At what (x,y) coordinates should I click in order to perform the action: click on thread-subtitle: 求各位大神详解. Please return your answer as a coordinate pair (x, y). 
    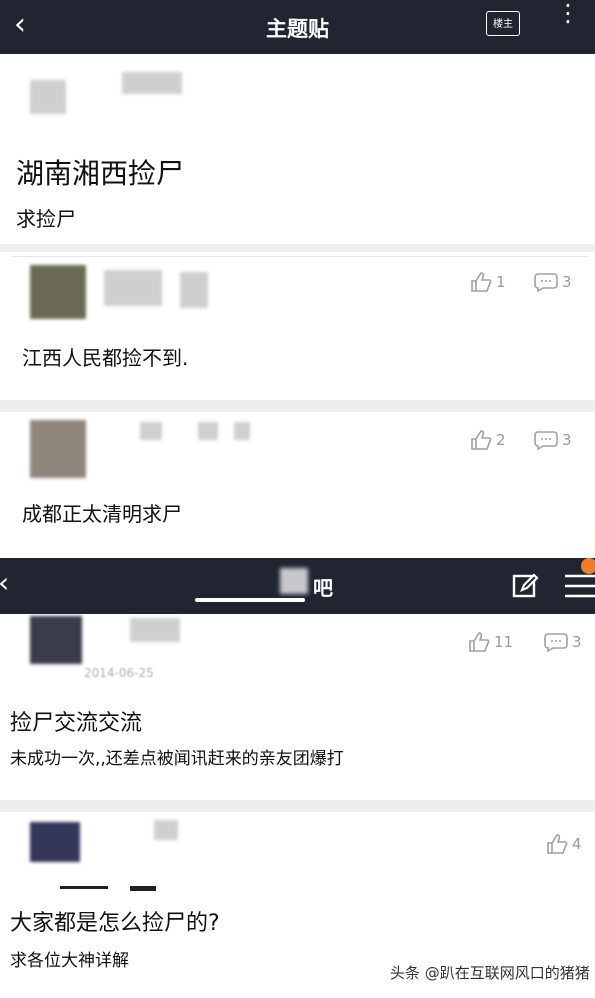
    Looking at the image, I should click on (69, 961).